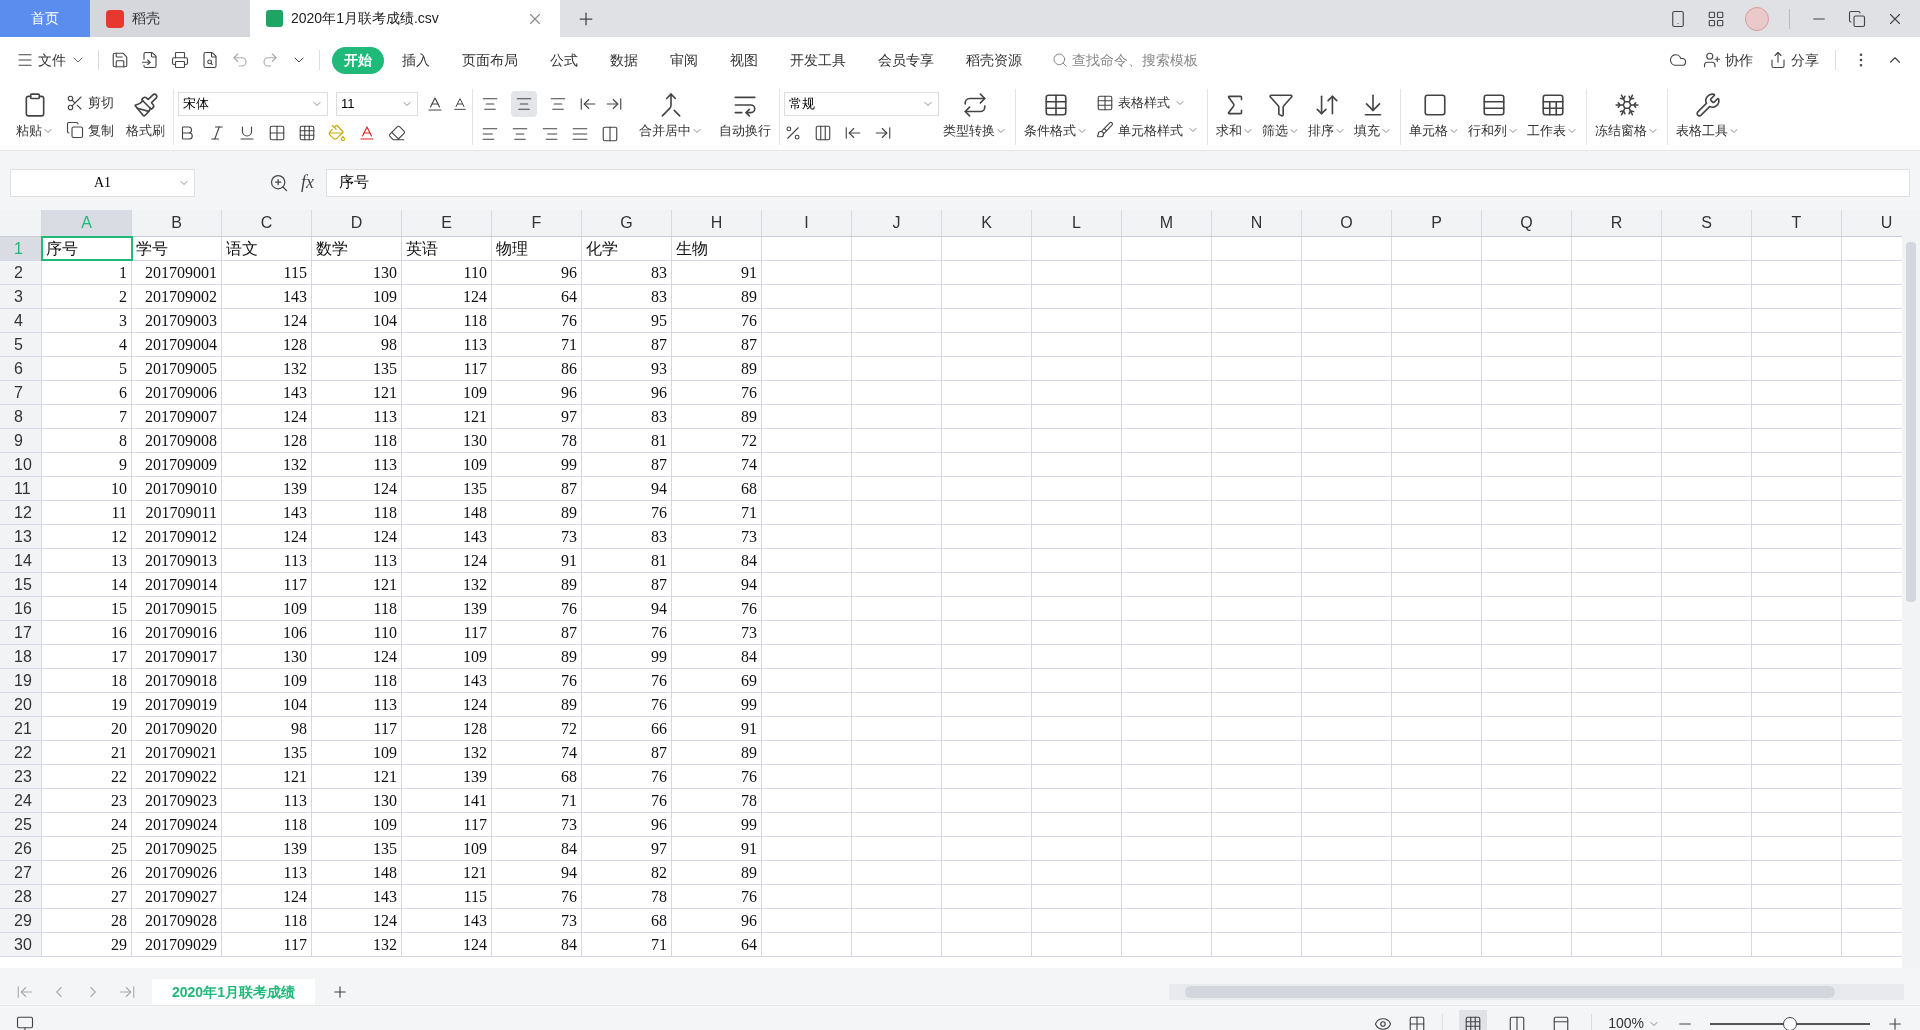  I want to click on column-header: T, so click(1797, 223).